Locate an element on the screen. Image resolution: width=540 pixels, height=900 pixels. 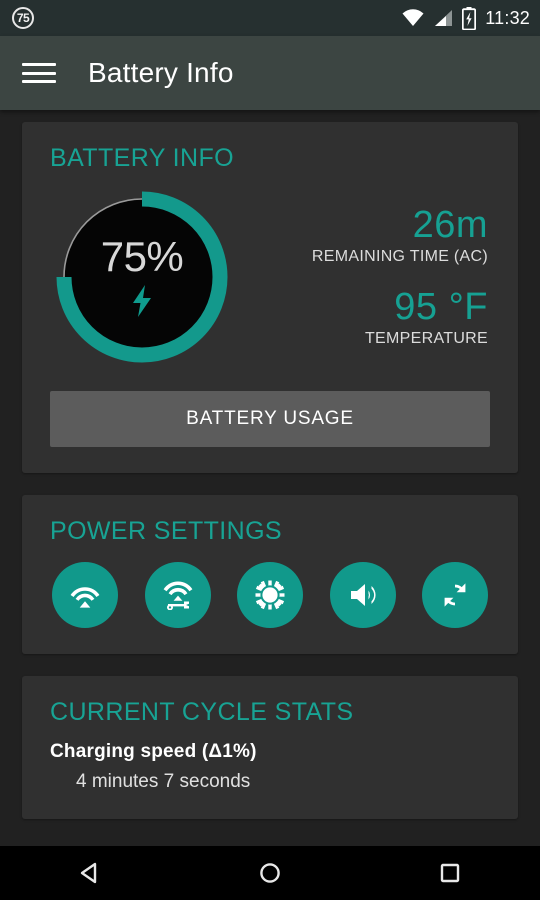
sync-refresh-icon is located at coordinates (455, 595).